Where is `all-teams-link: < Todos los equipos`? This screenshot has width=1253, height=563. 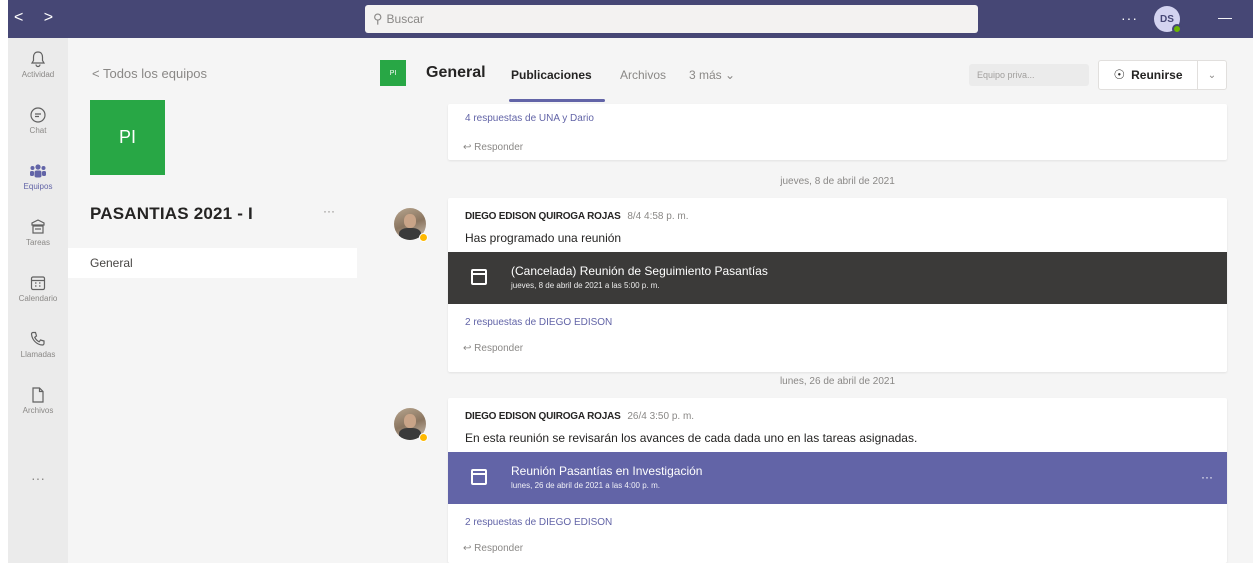
all-teams-link: < Todos los equipos is located at coordinates (149, 73).